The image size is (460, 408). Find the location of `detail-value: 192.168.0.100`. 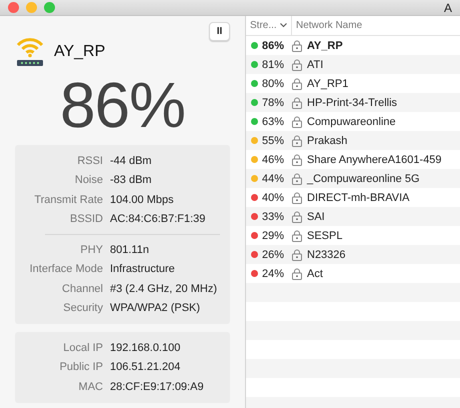

detail-value: 192.168.0.100 is located at coordinates (146, 348).